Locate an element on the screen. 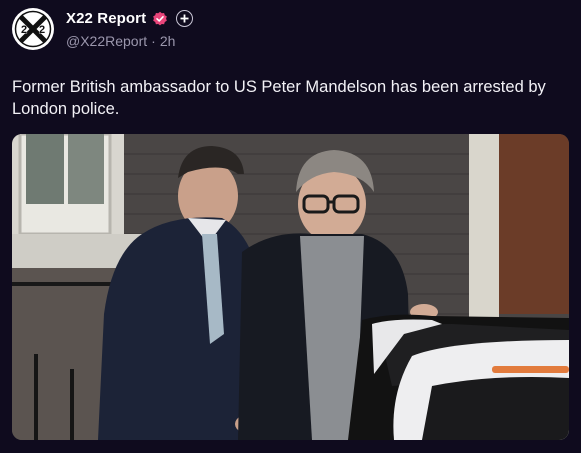 The width and height of the screenshot is (581, 453). author-meta: X22 Report @X22Report · 2h is located at coordinates (130, 28).